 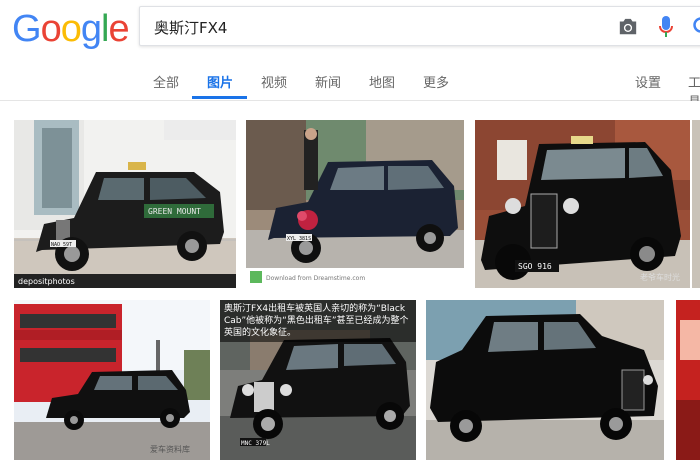 I want to click on search-icon, so click(x=696, y=27).